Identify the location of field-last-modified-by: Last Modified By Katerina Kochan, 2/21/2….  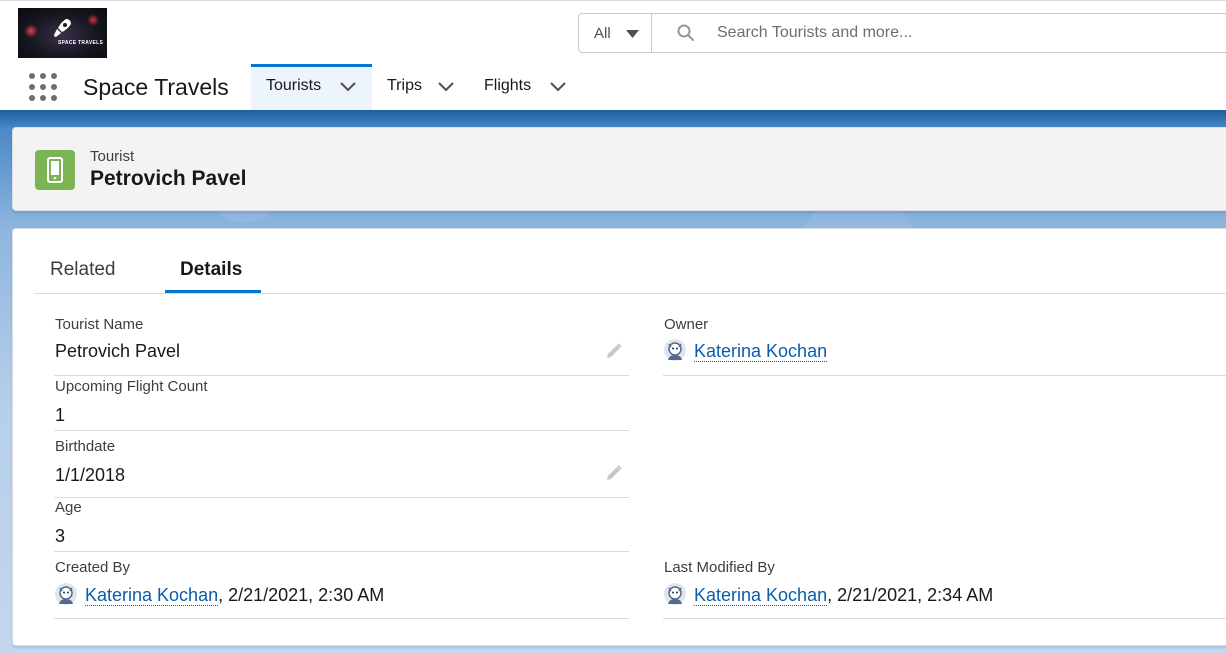
(944, 589).